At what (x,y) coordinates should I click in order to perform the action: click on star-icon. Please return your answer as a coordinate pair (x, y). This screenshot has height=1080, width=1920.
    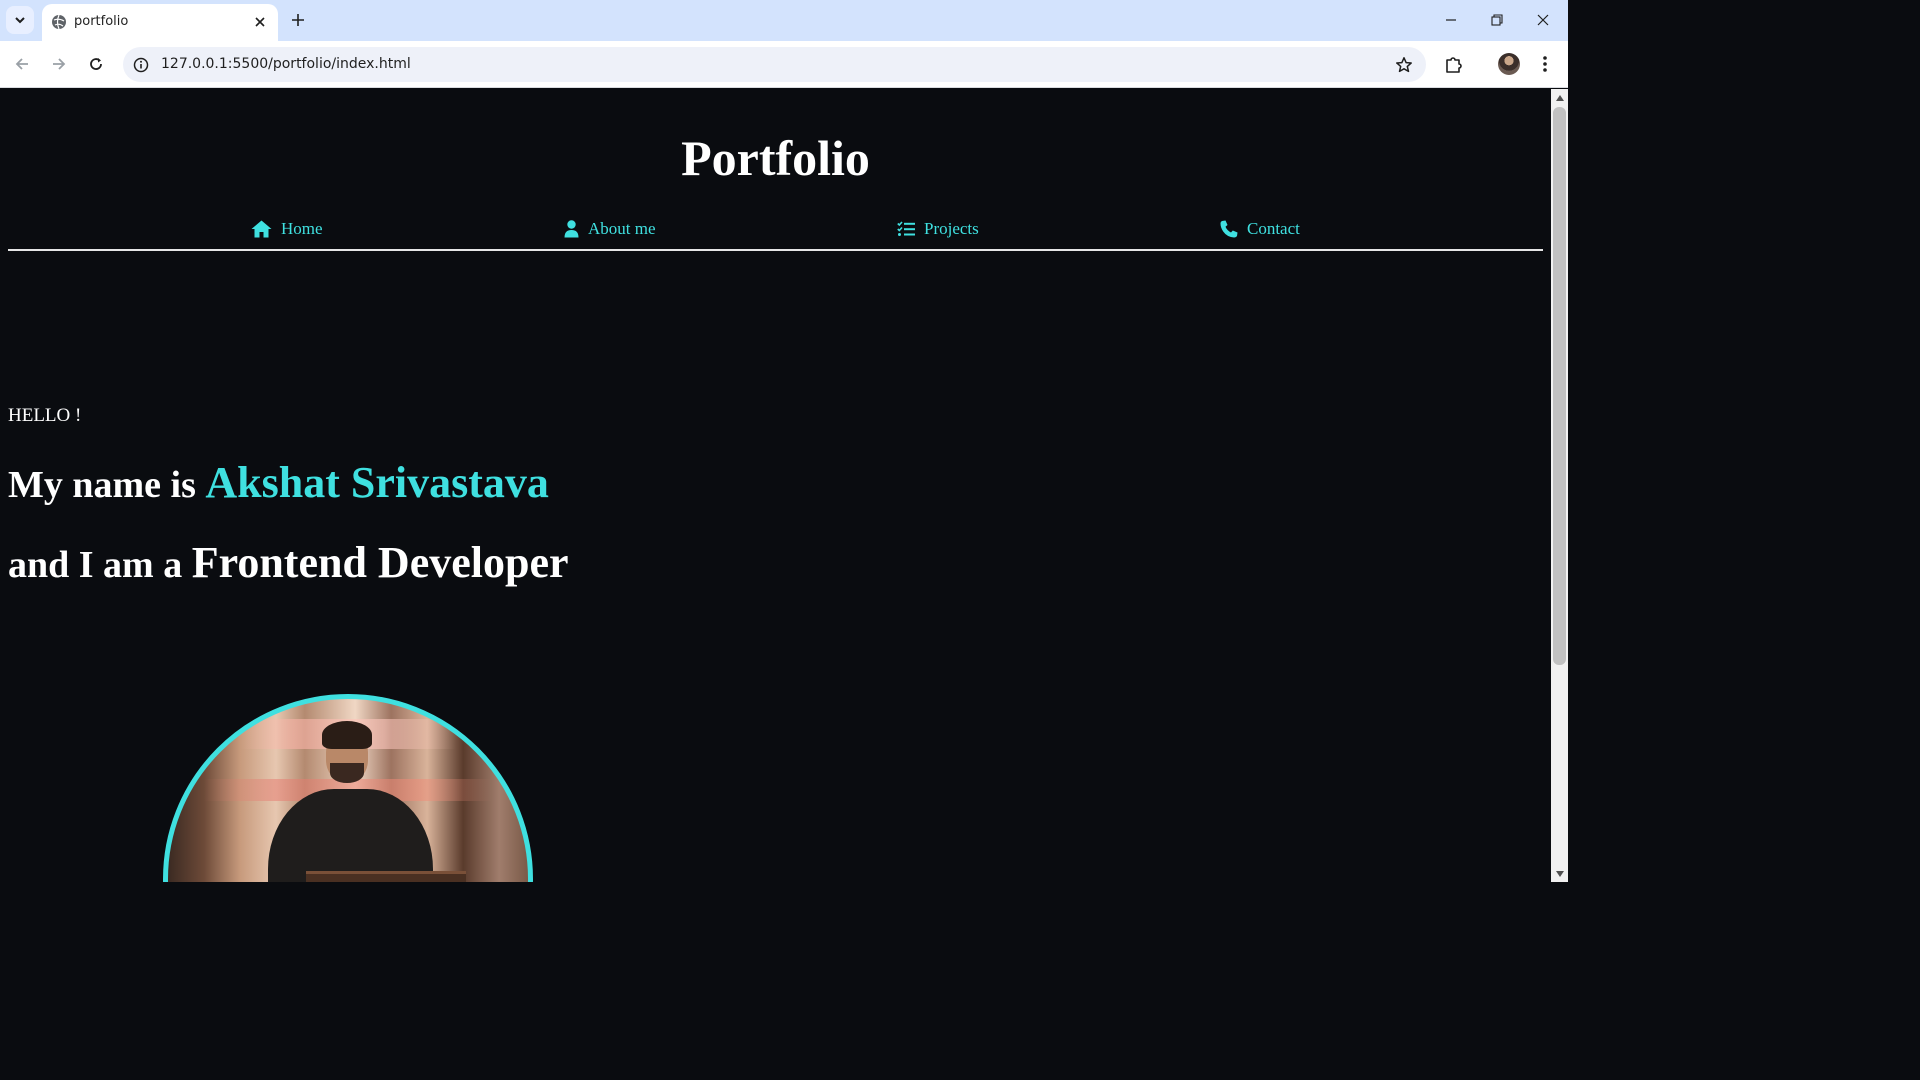
    Looking at the image, I should click on (1404, 65).